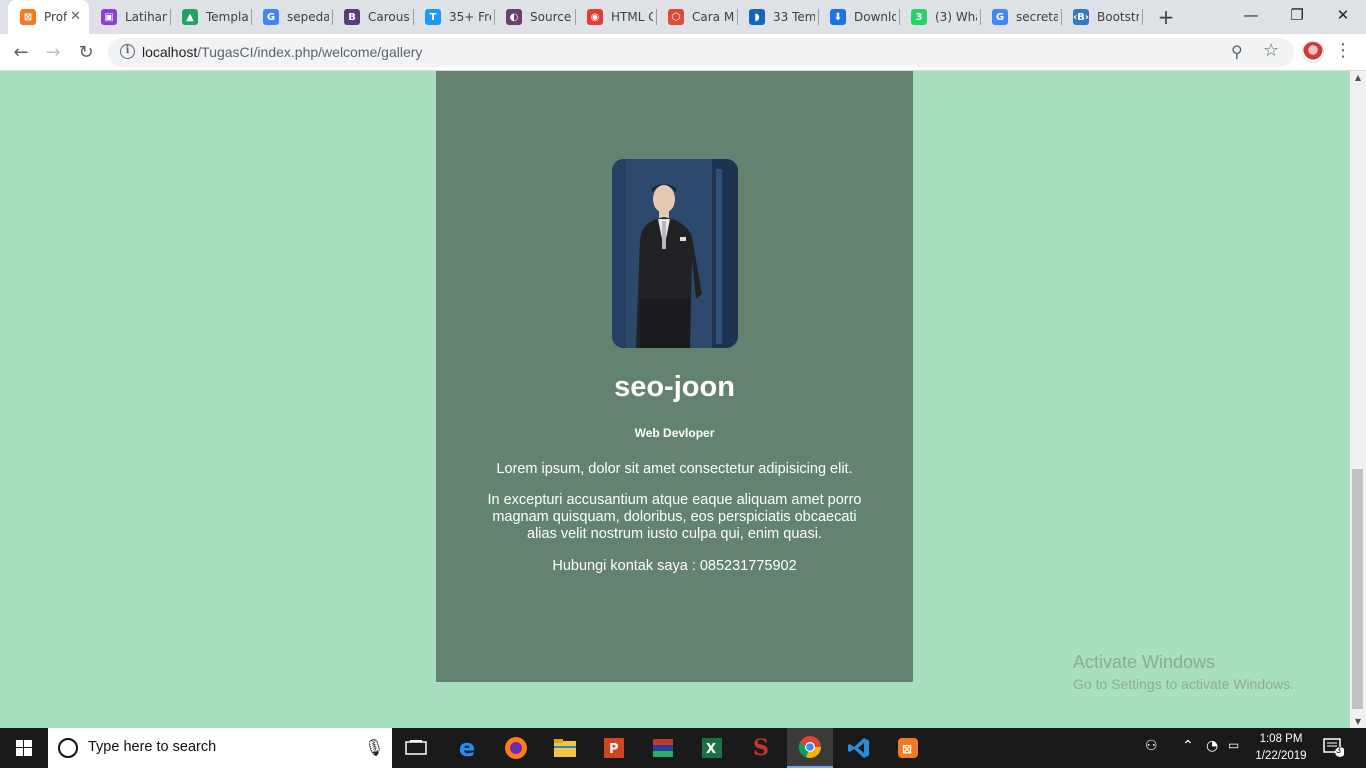 The width and height of the screenshot is (1366, 772). I want to click on winrar-icon, so click(663, 748).